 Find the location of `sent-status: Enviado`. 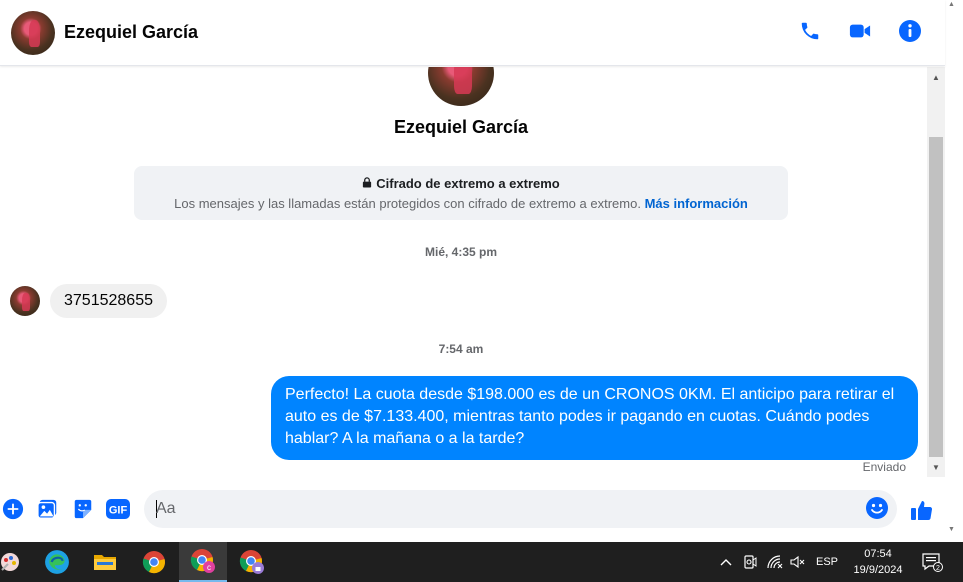

sent-status: Enviado is located at coordinates (884, 467).